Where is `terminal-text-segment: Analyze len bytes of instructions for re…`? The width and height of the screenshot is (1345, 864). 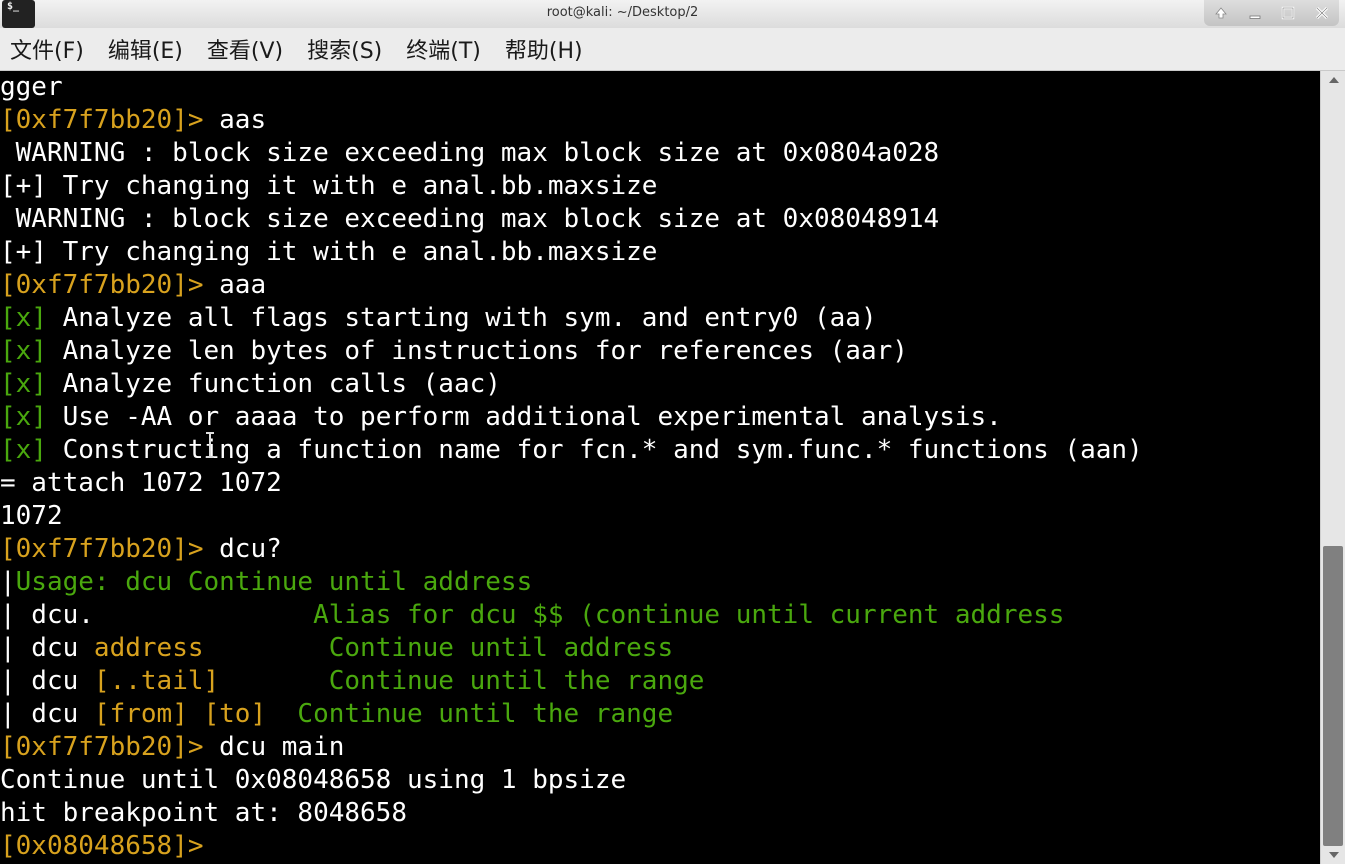
terminal-text-segment: Analyze len bytes of instructions for re… is located at coordinates (477, 351).